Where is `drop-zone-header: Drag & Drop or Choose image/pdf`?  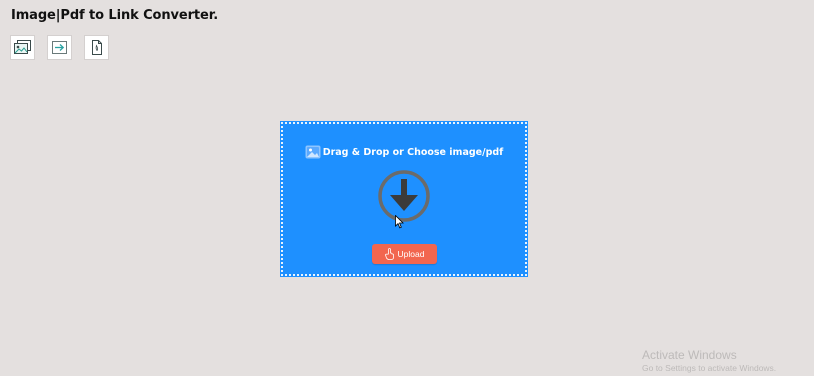 drop-zone-header: Drag & Drop or Choose image/pdf is located at coordinates (404, 152).